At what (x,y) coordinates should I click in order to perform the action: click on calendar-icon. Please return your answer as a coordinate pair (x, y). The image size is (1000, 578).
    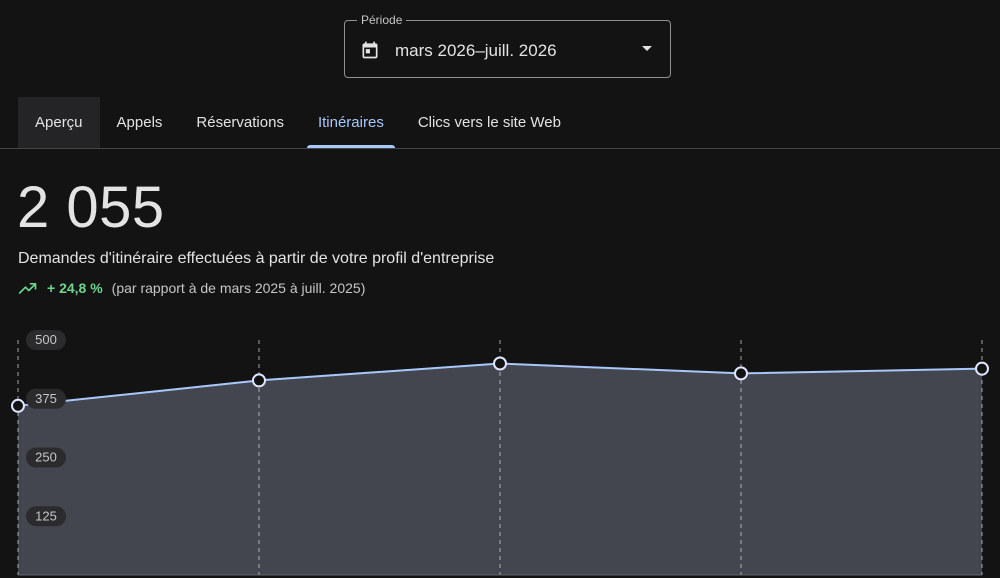
    Looking at the image, I should click on (370, 50).